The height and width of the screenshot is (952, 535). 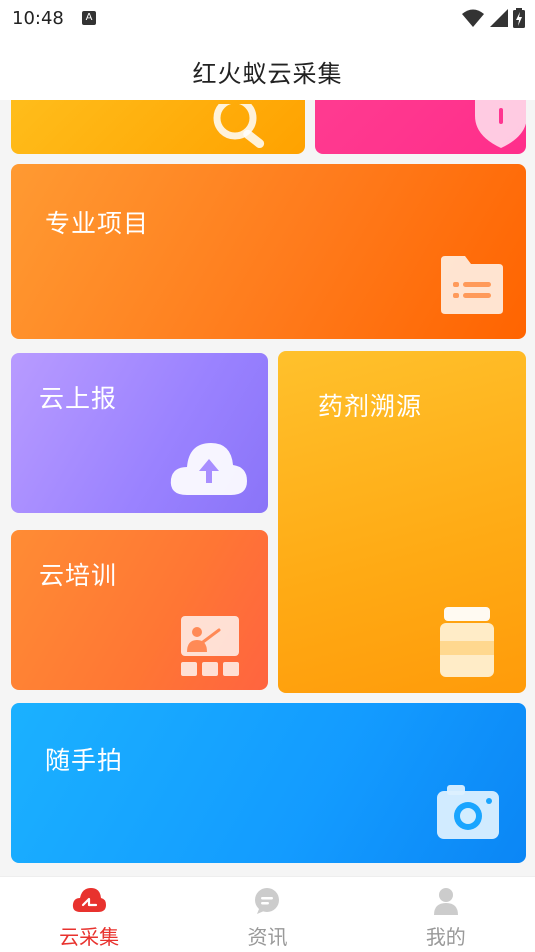 What do you see at coordinates (210, 646) in the screenshot?
I see `training-board-icon` at bounding box center [210, 646].